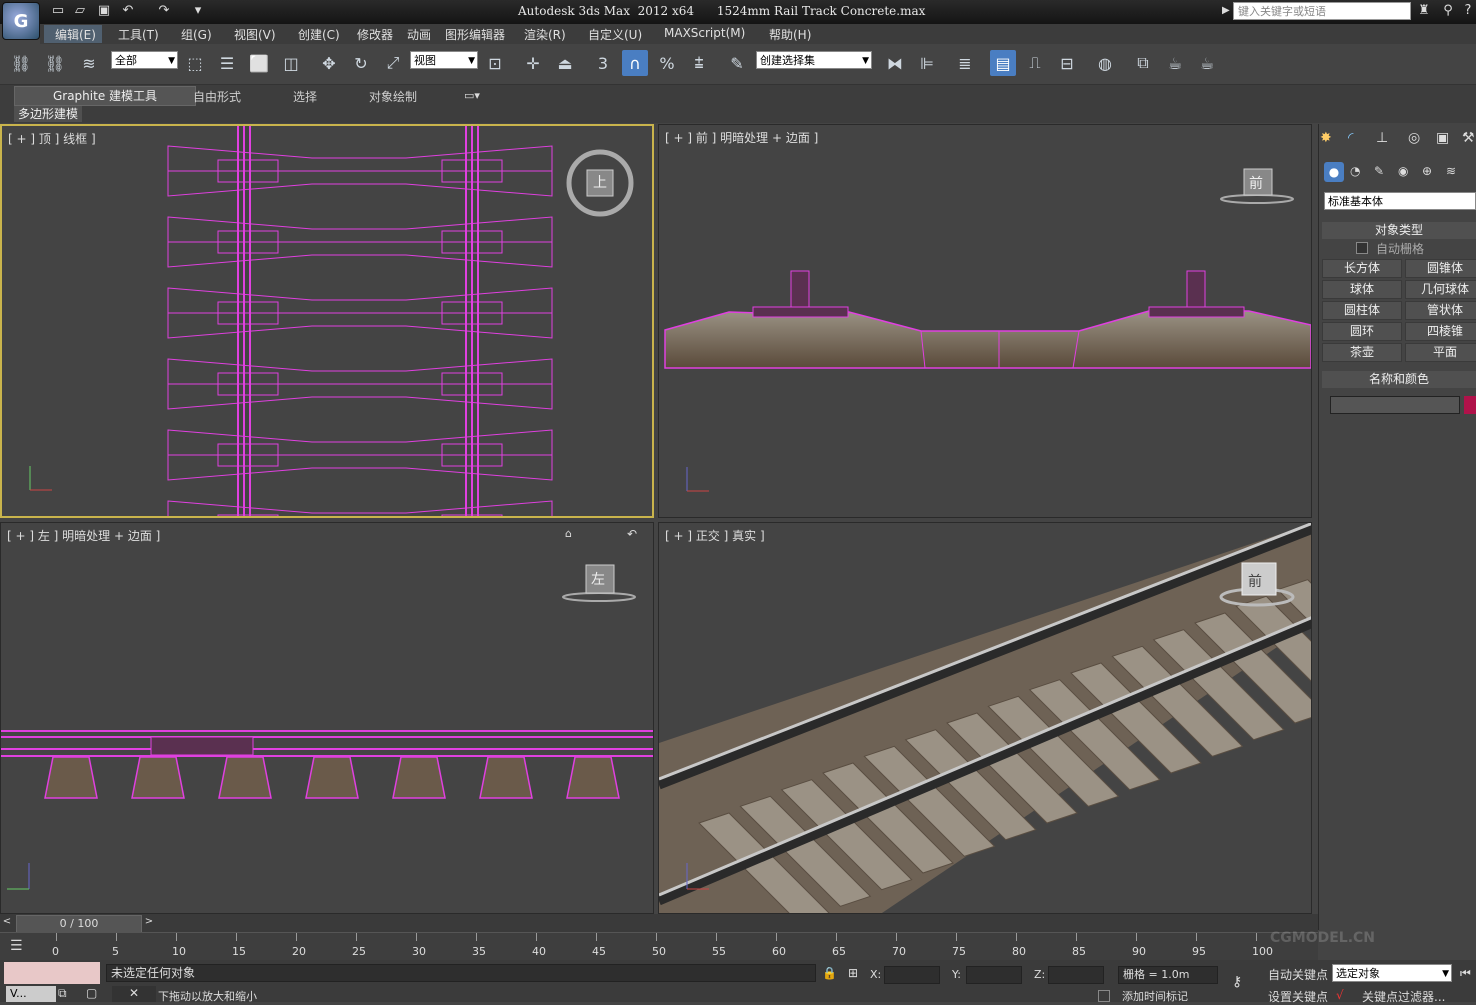  What do you see at coordinates (291, 63) in the screenshot?
I see `window-crossing-icon: ◫` at bounding box center [291, 63].